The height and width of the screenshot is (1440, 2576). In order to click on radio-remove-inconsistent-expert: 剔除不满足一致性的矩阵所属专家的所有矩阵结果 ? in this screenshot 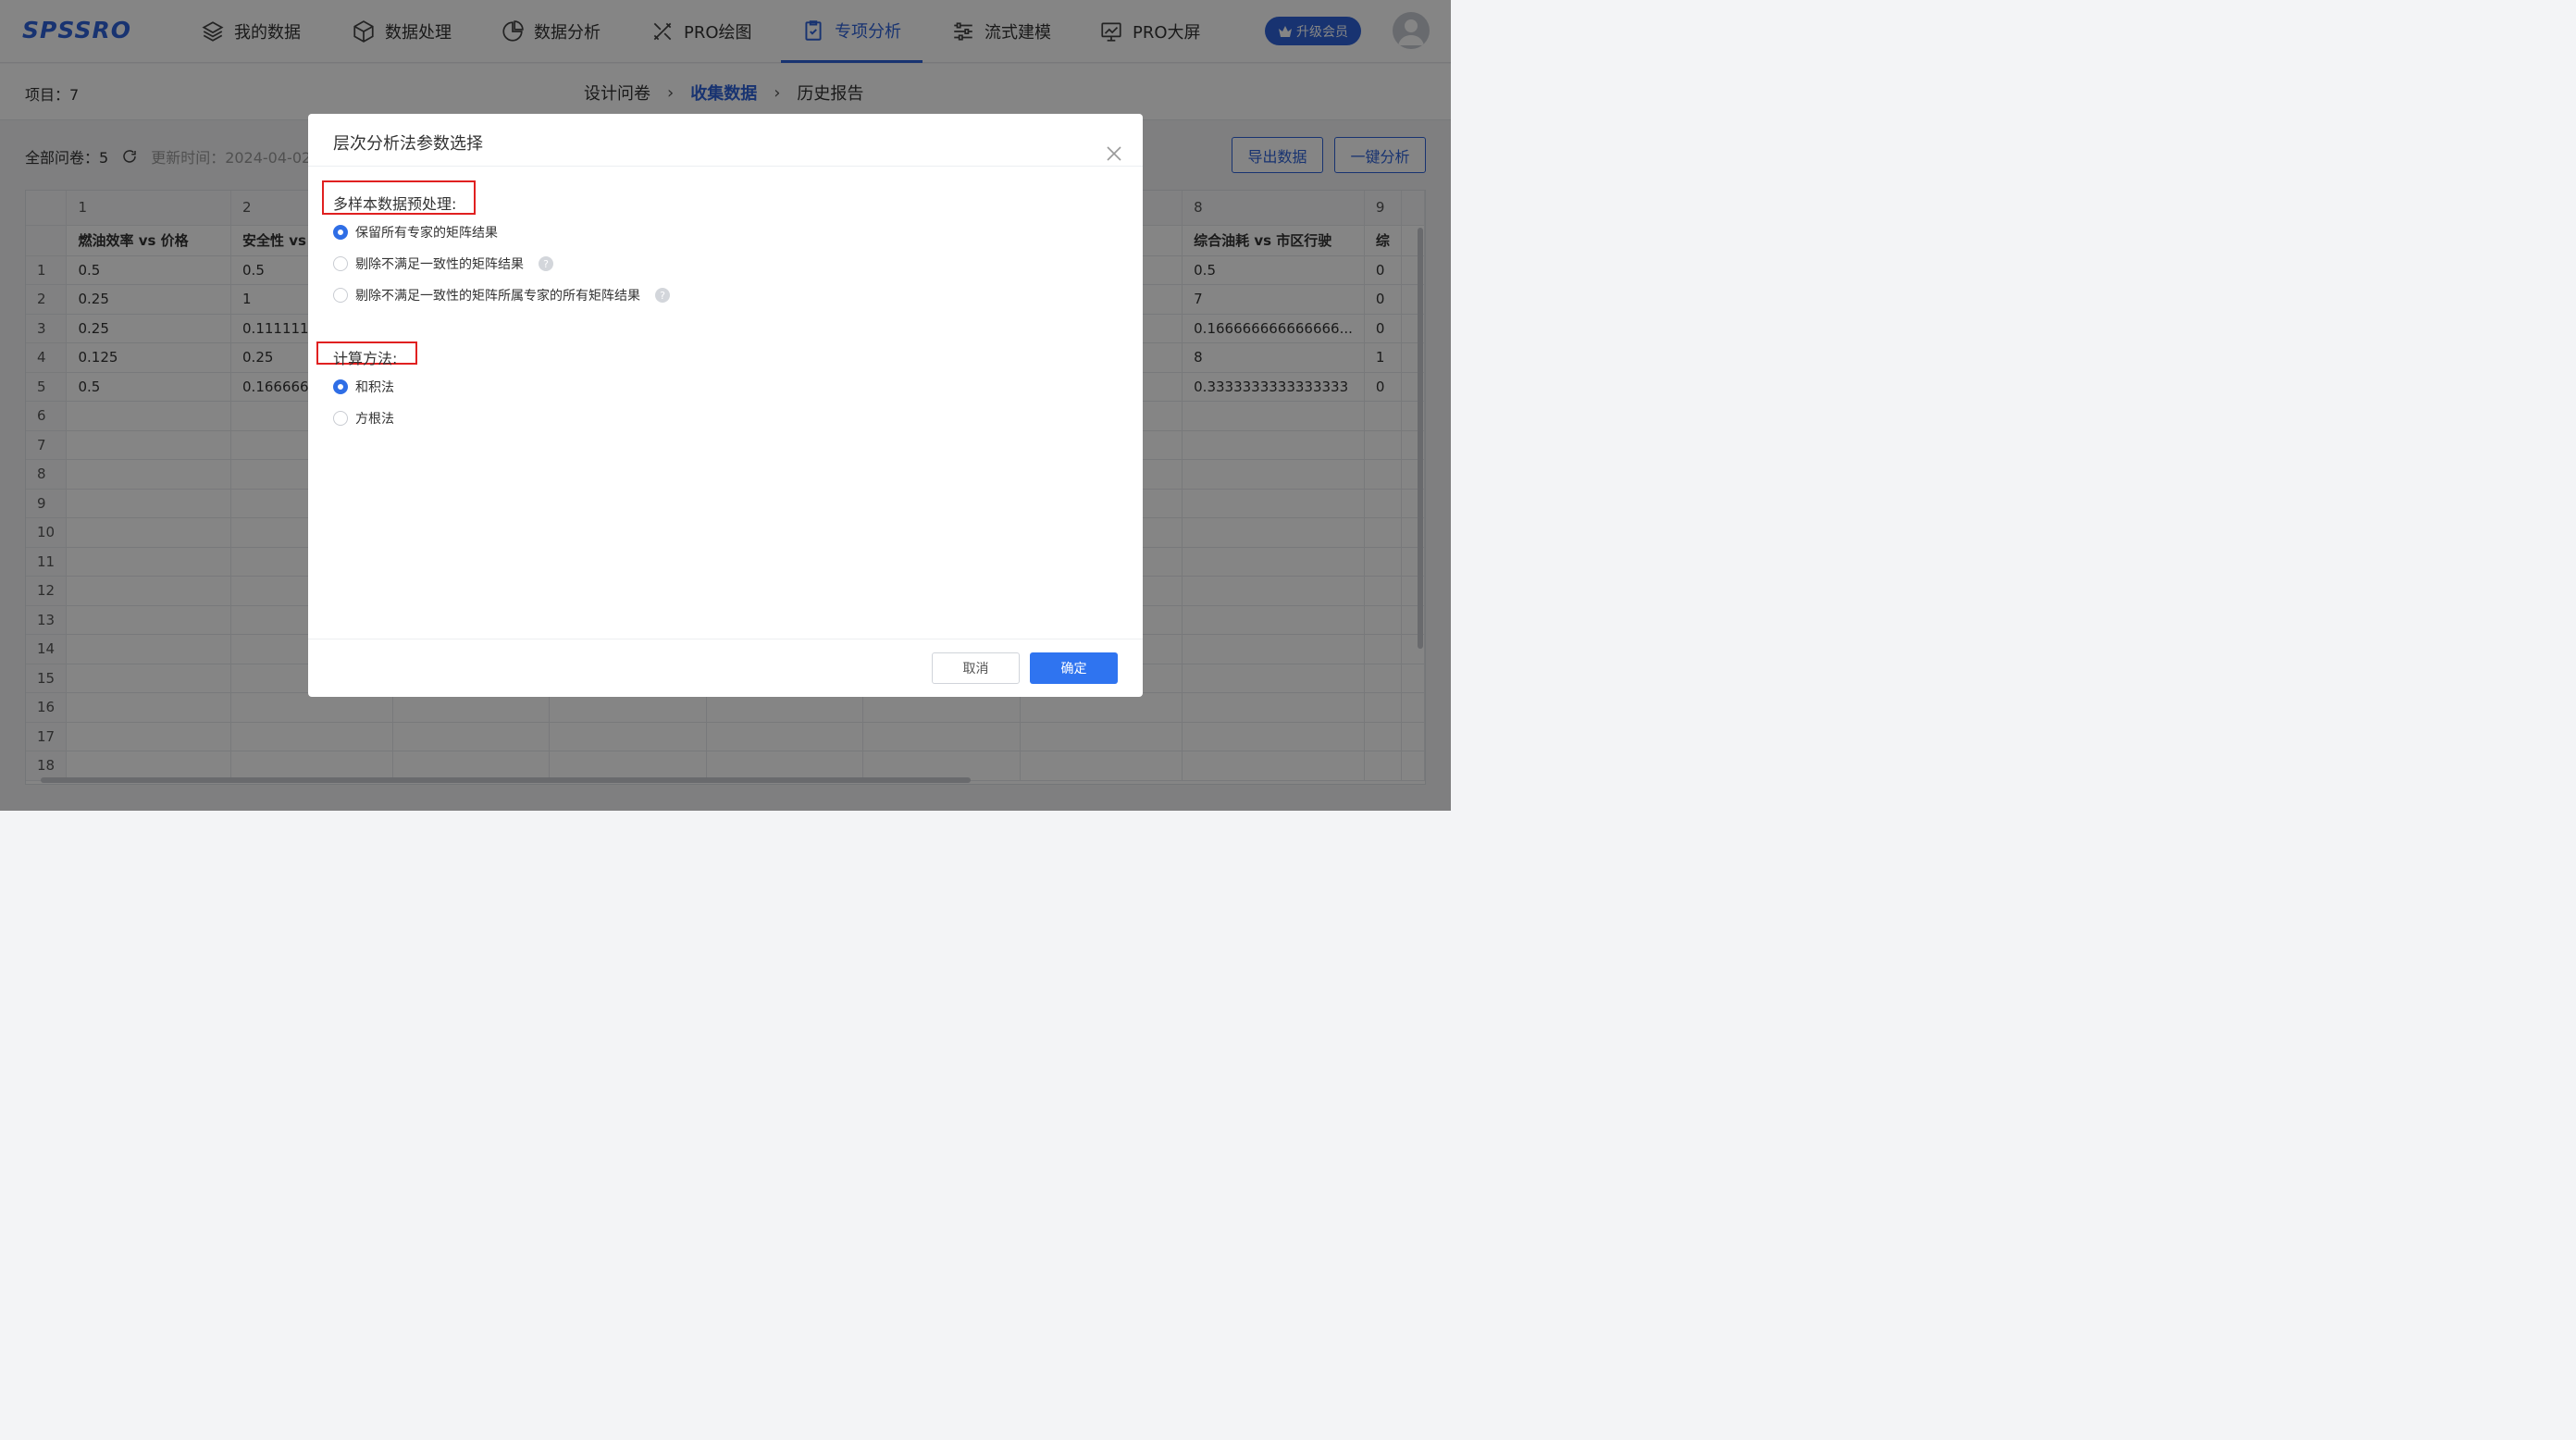, I will do `click(502, 295)`.